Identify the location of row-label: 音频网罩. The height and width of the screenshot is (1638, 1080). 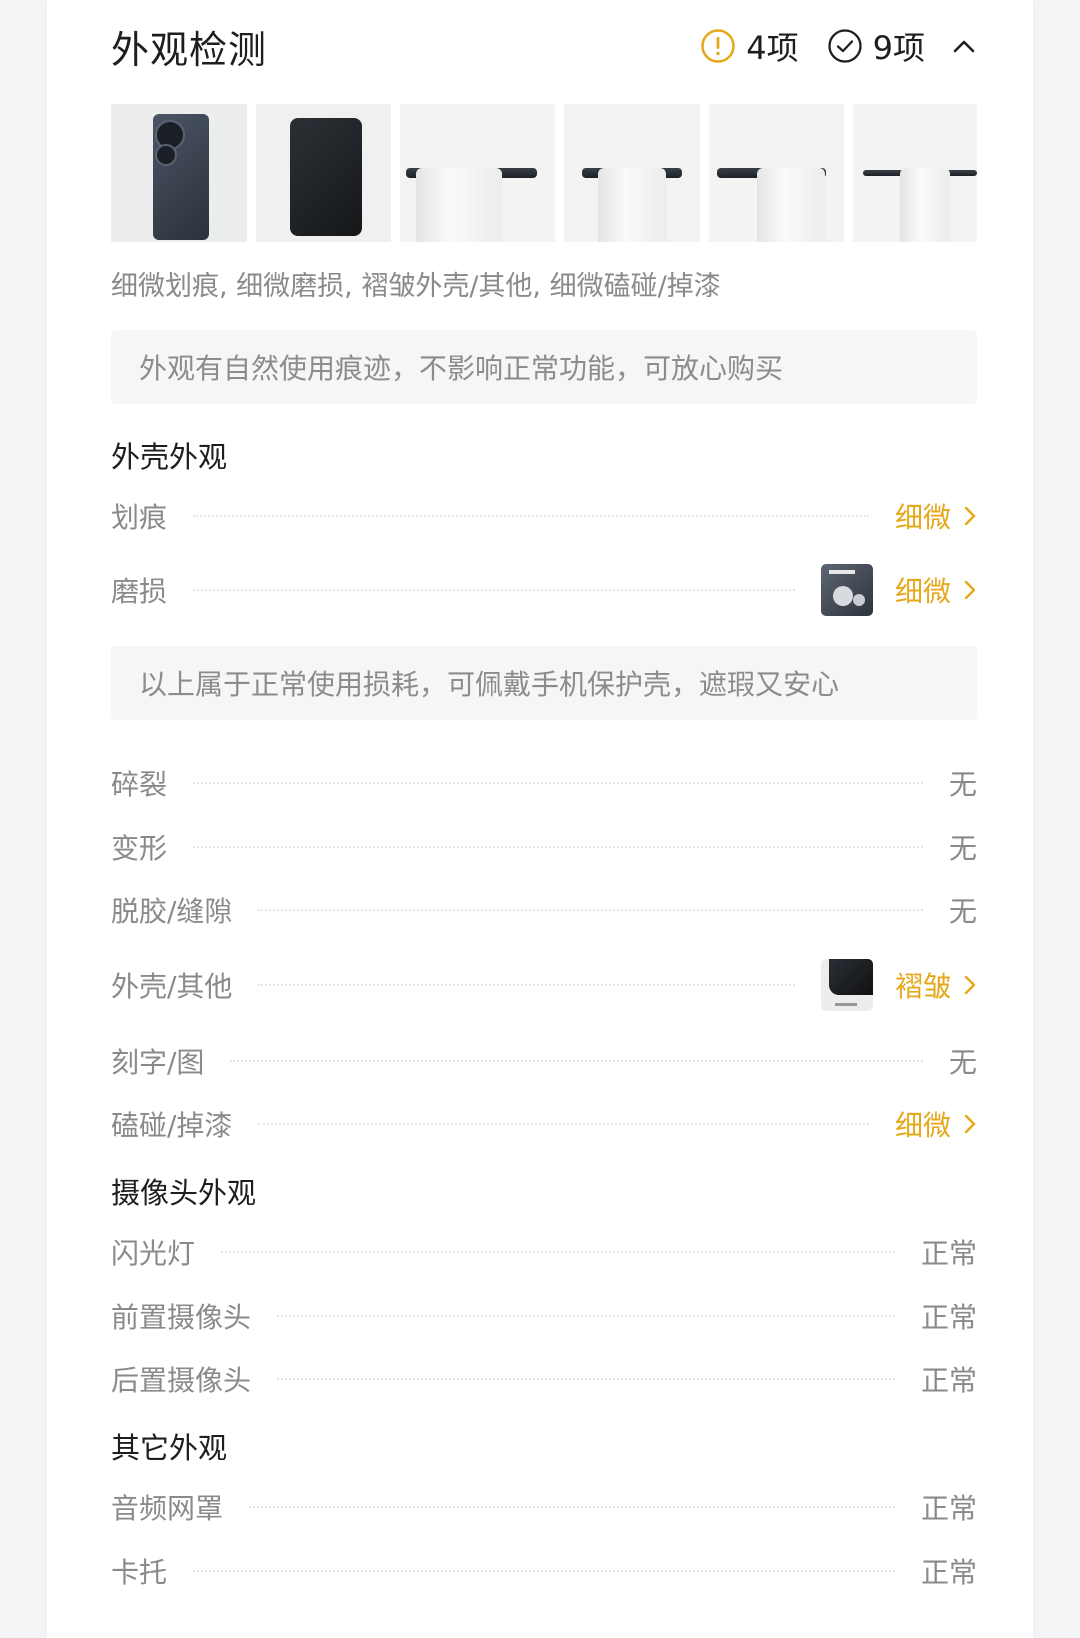
(167, 1508).